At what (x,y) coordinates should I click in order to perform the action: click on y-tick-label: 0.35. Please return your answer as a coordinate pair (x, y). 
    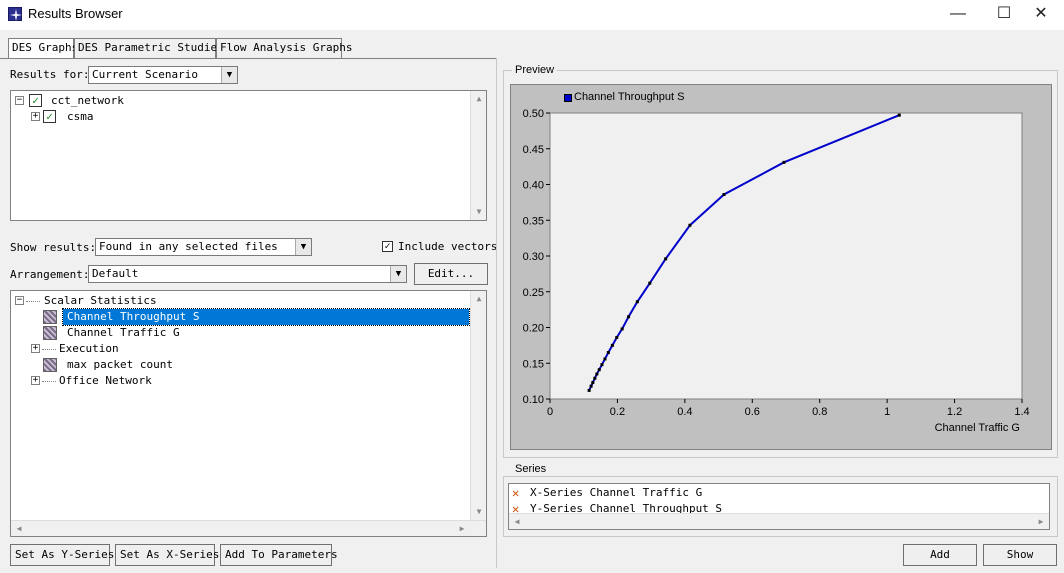
    Looking at the image, I should click on (533, 221).